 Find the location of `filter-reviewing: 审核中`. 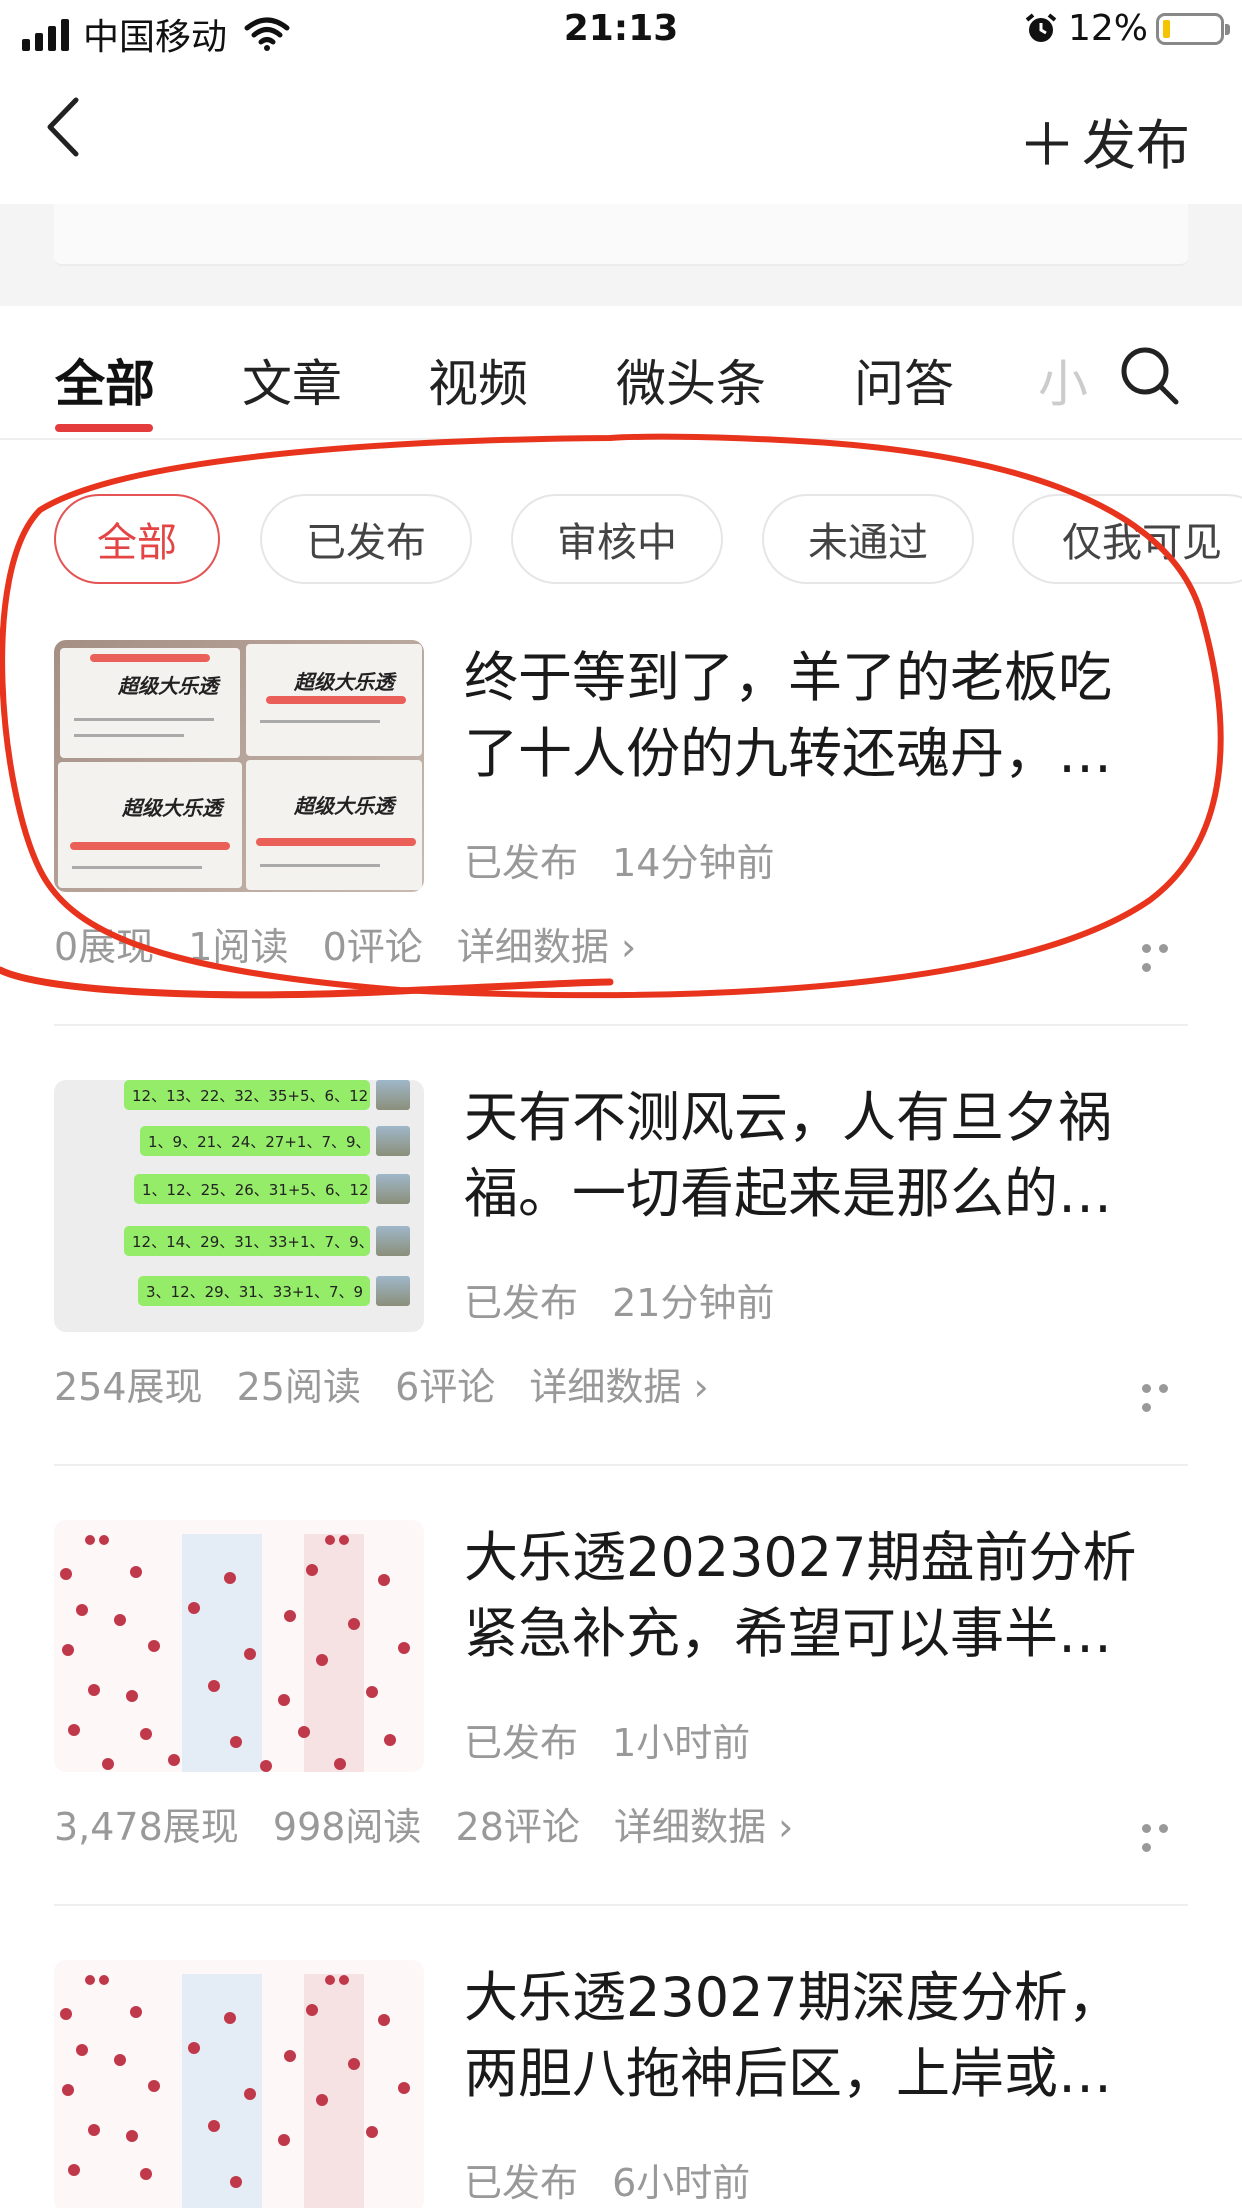

filter-reviewing: 审核中 is located at coordinates (617, 539).